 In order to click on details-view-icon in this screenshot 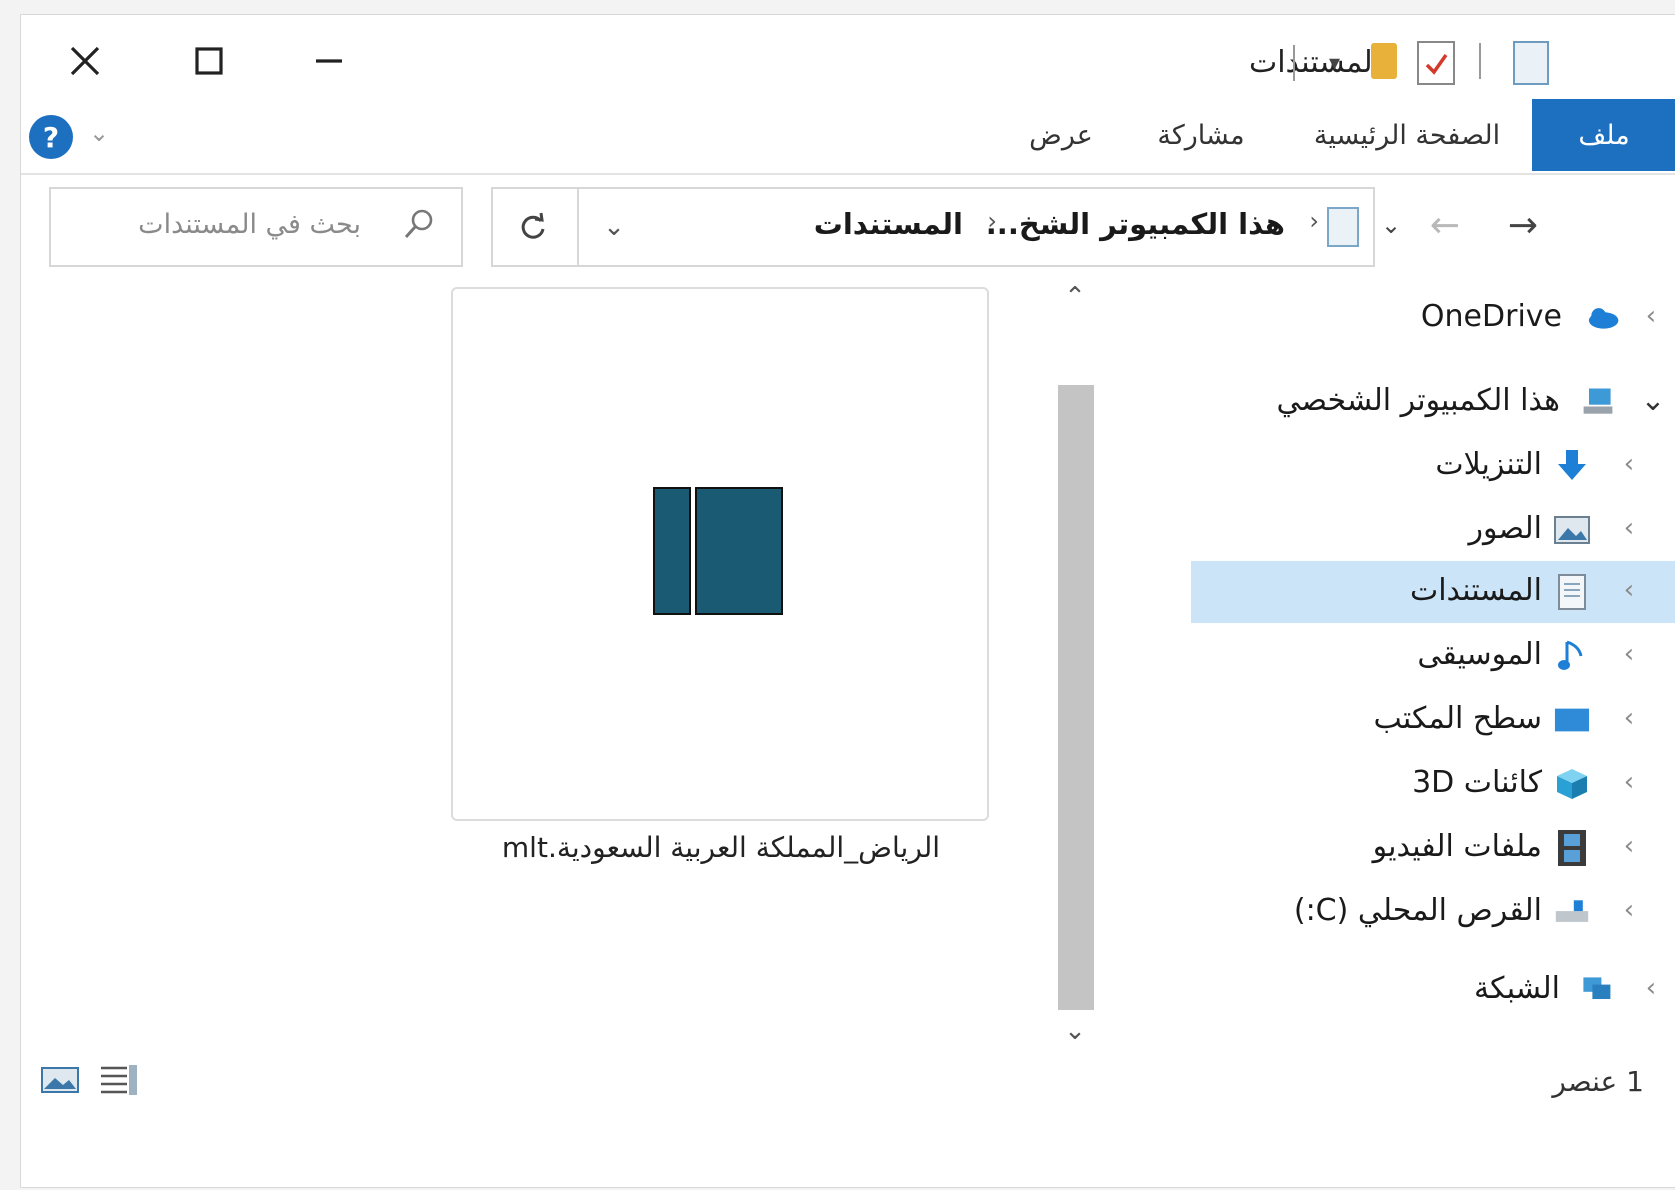, I will do `click(119, 1080)`.